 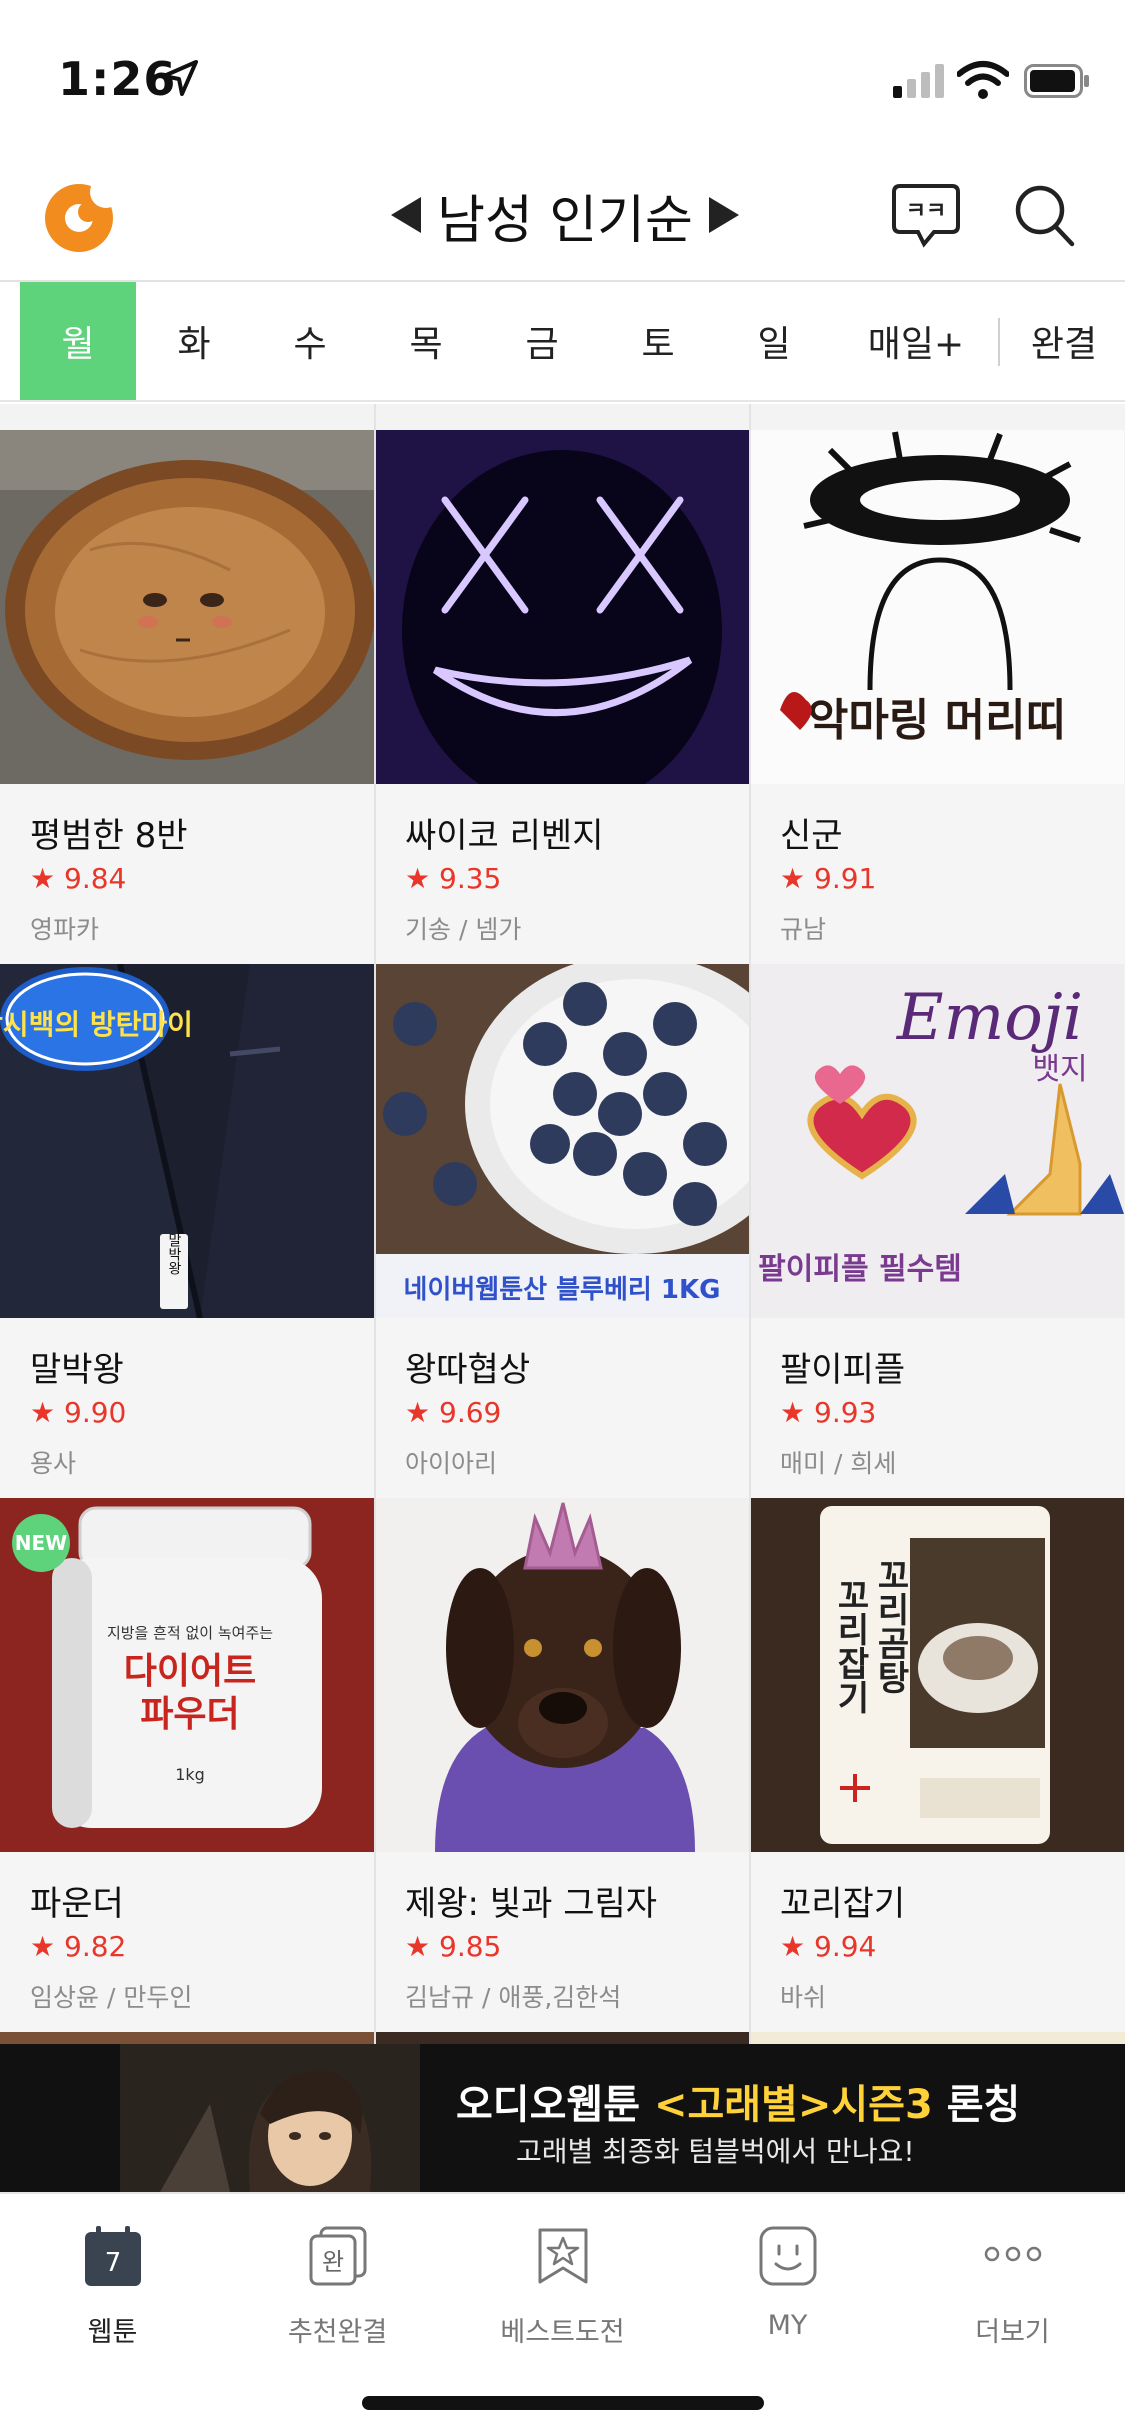 What do you see at coordinates (270, 2118) in the screenshot?
I see `banner-illustration` at bounding box center [270, 2118].